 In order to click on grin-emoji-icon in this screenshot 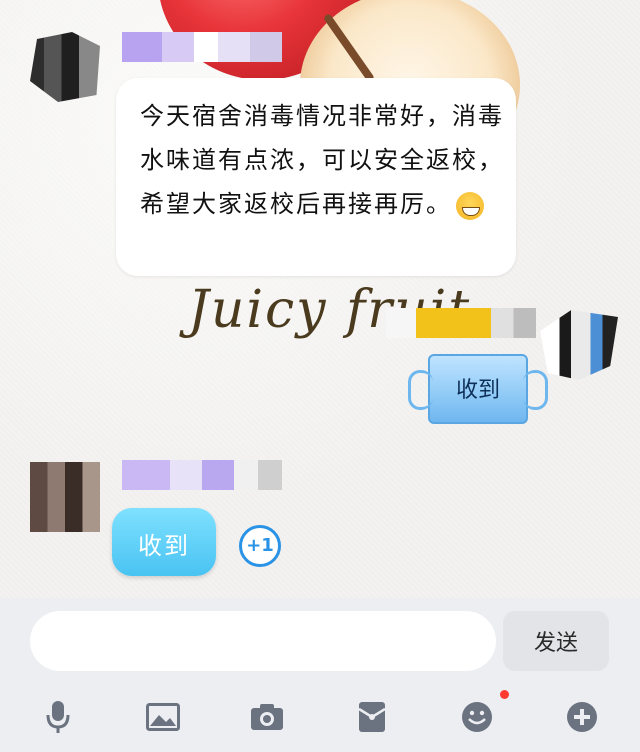, I will do `click(470, 205)`.